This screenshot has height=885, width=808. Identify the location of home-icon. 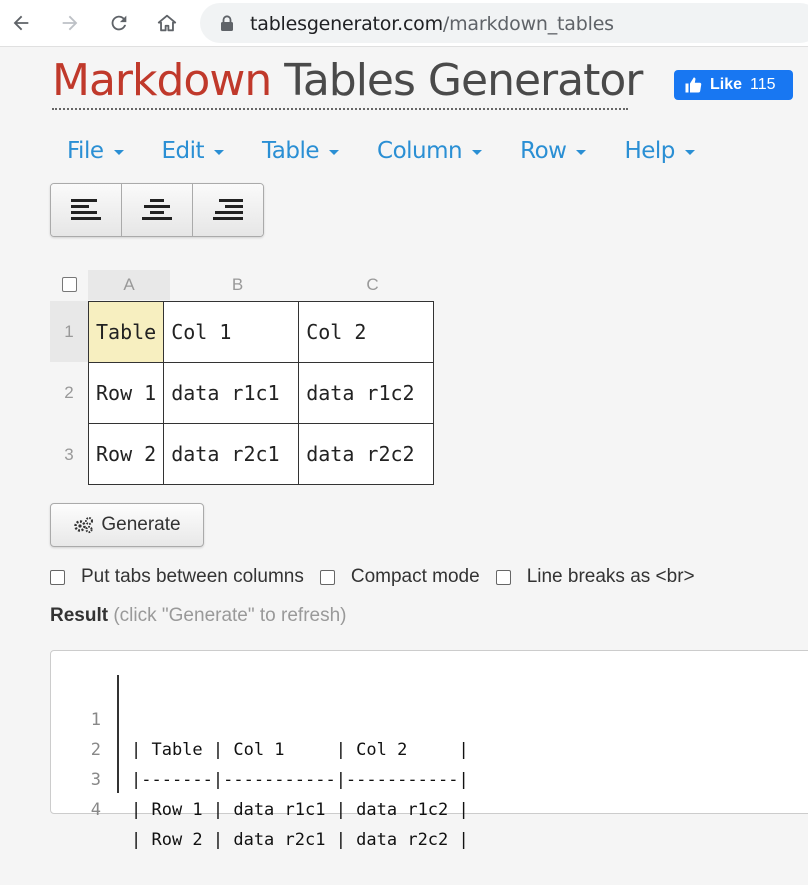
(167, 23).